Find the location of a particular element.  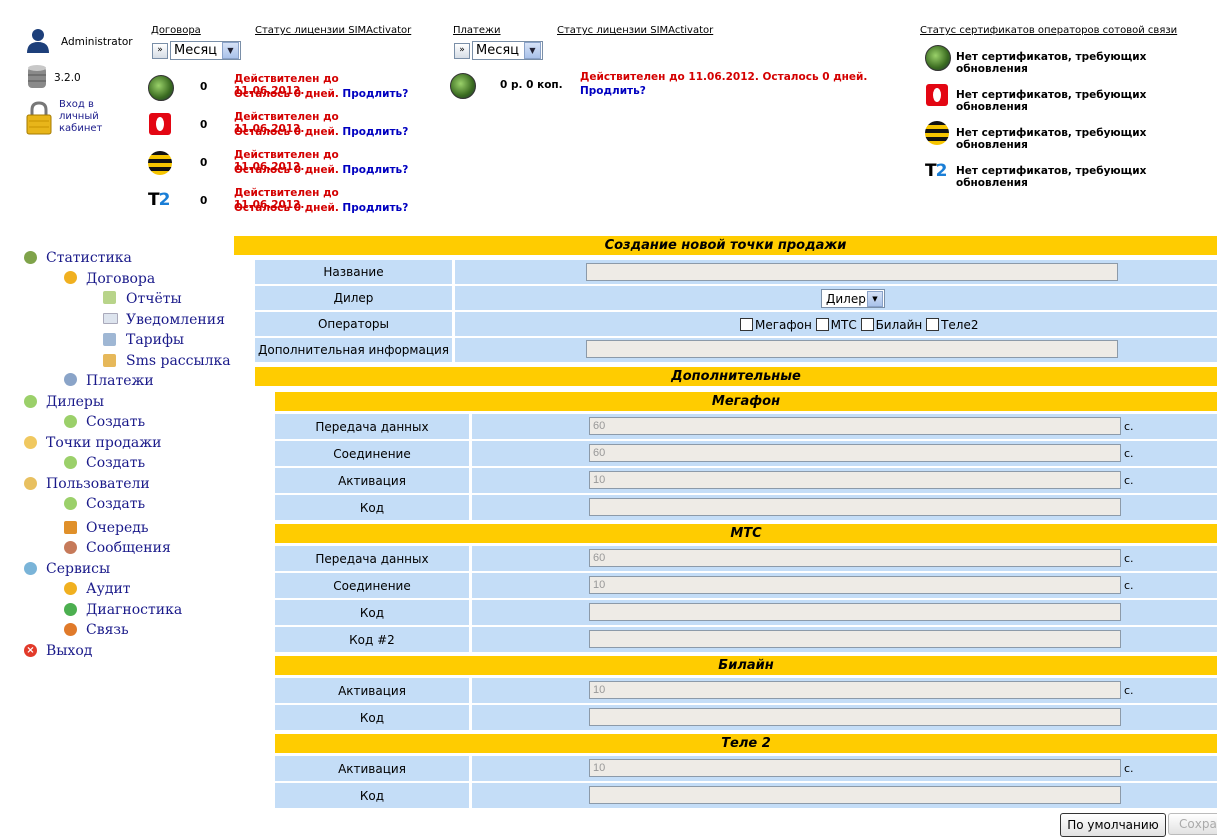

user-icon is located at coordinates (38, 40).